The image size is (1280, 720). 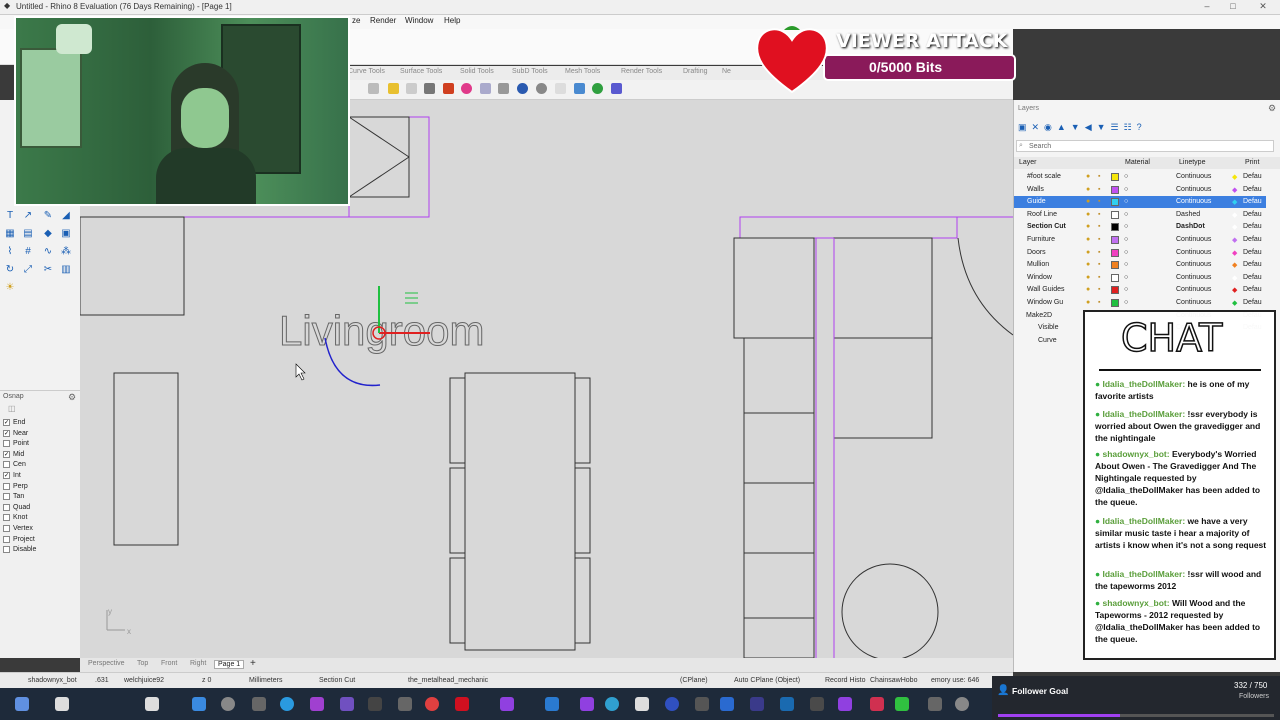 I want to click on layer-row: Doors ● ▪ ○ Continuous ◆ Defau, so click(x=1140, y=253).